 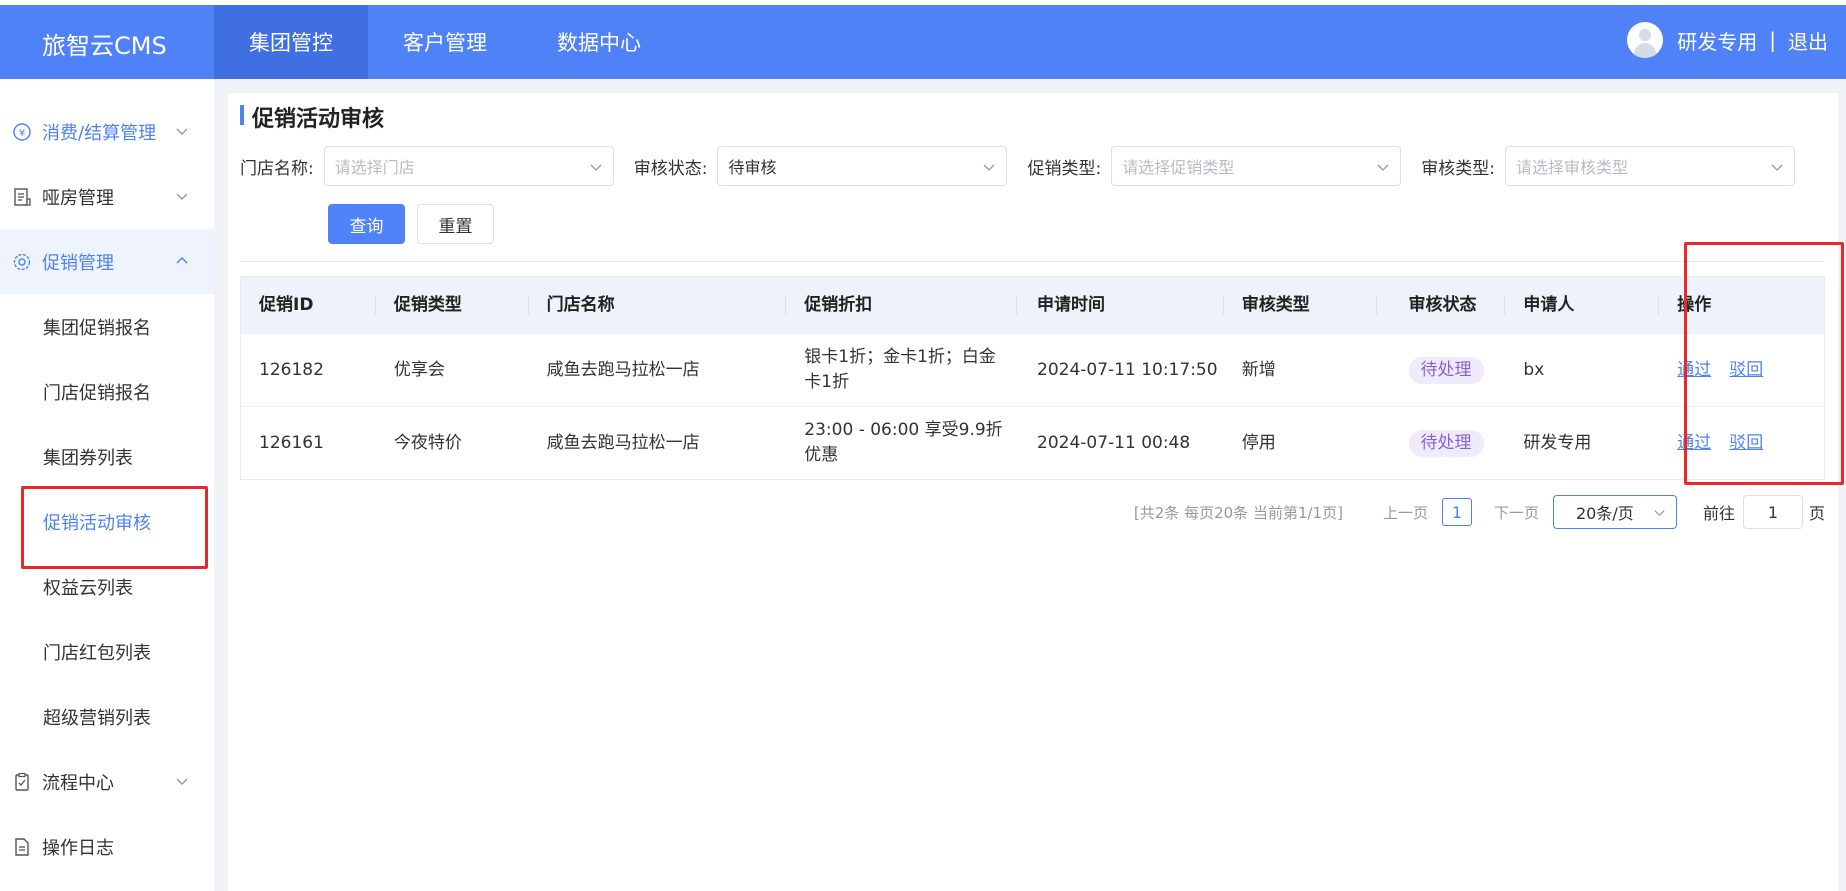 What do you see at coordinates (1649, 166) in the screenshot?
I see `audit-type-select: 请选择审核类型` at bounding box center [1649, 166].